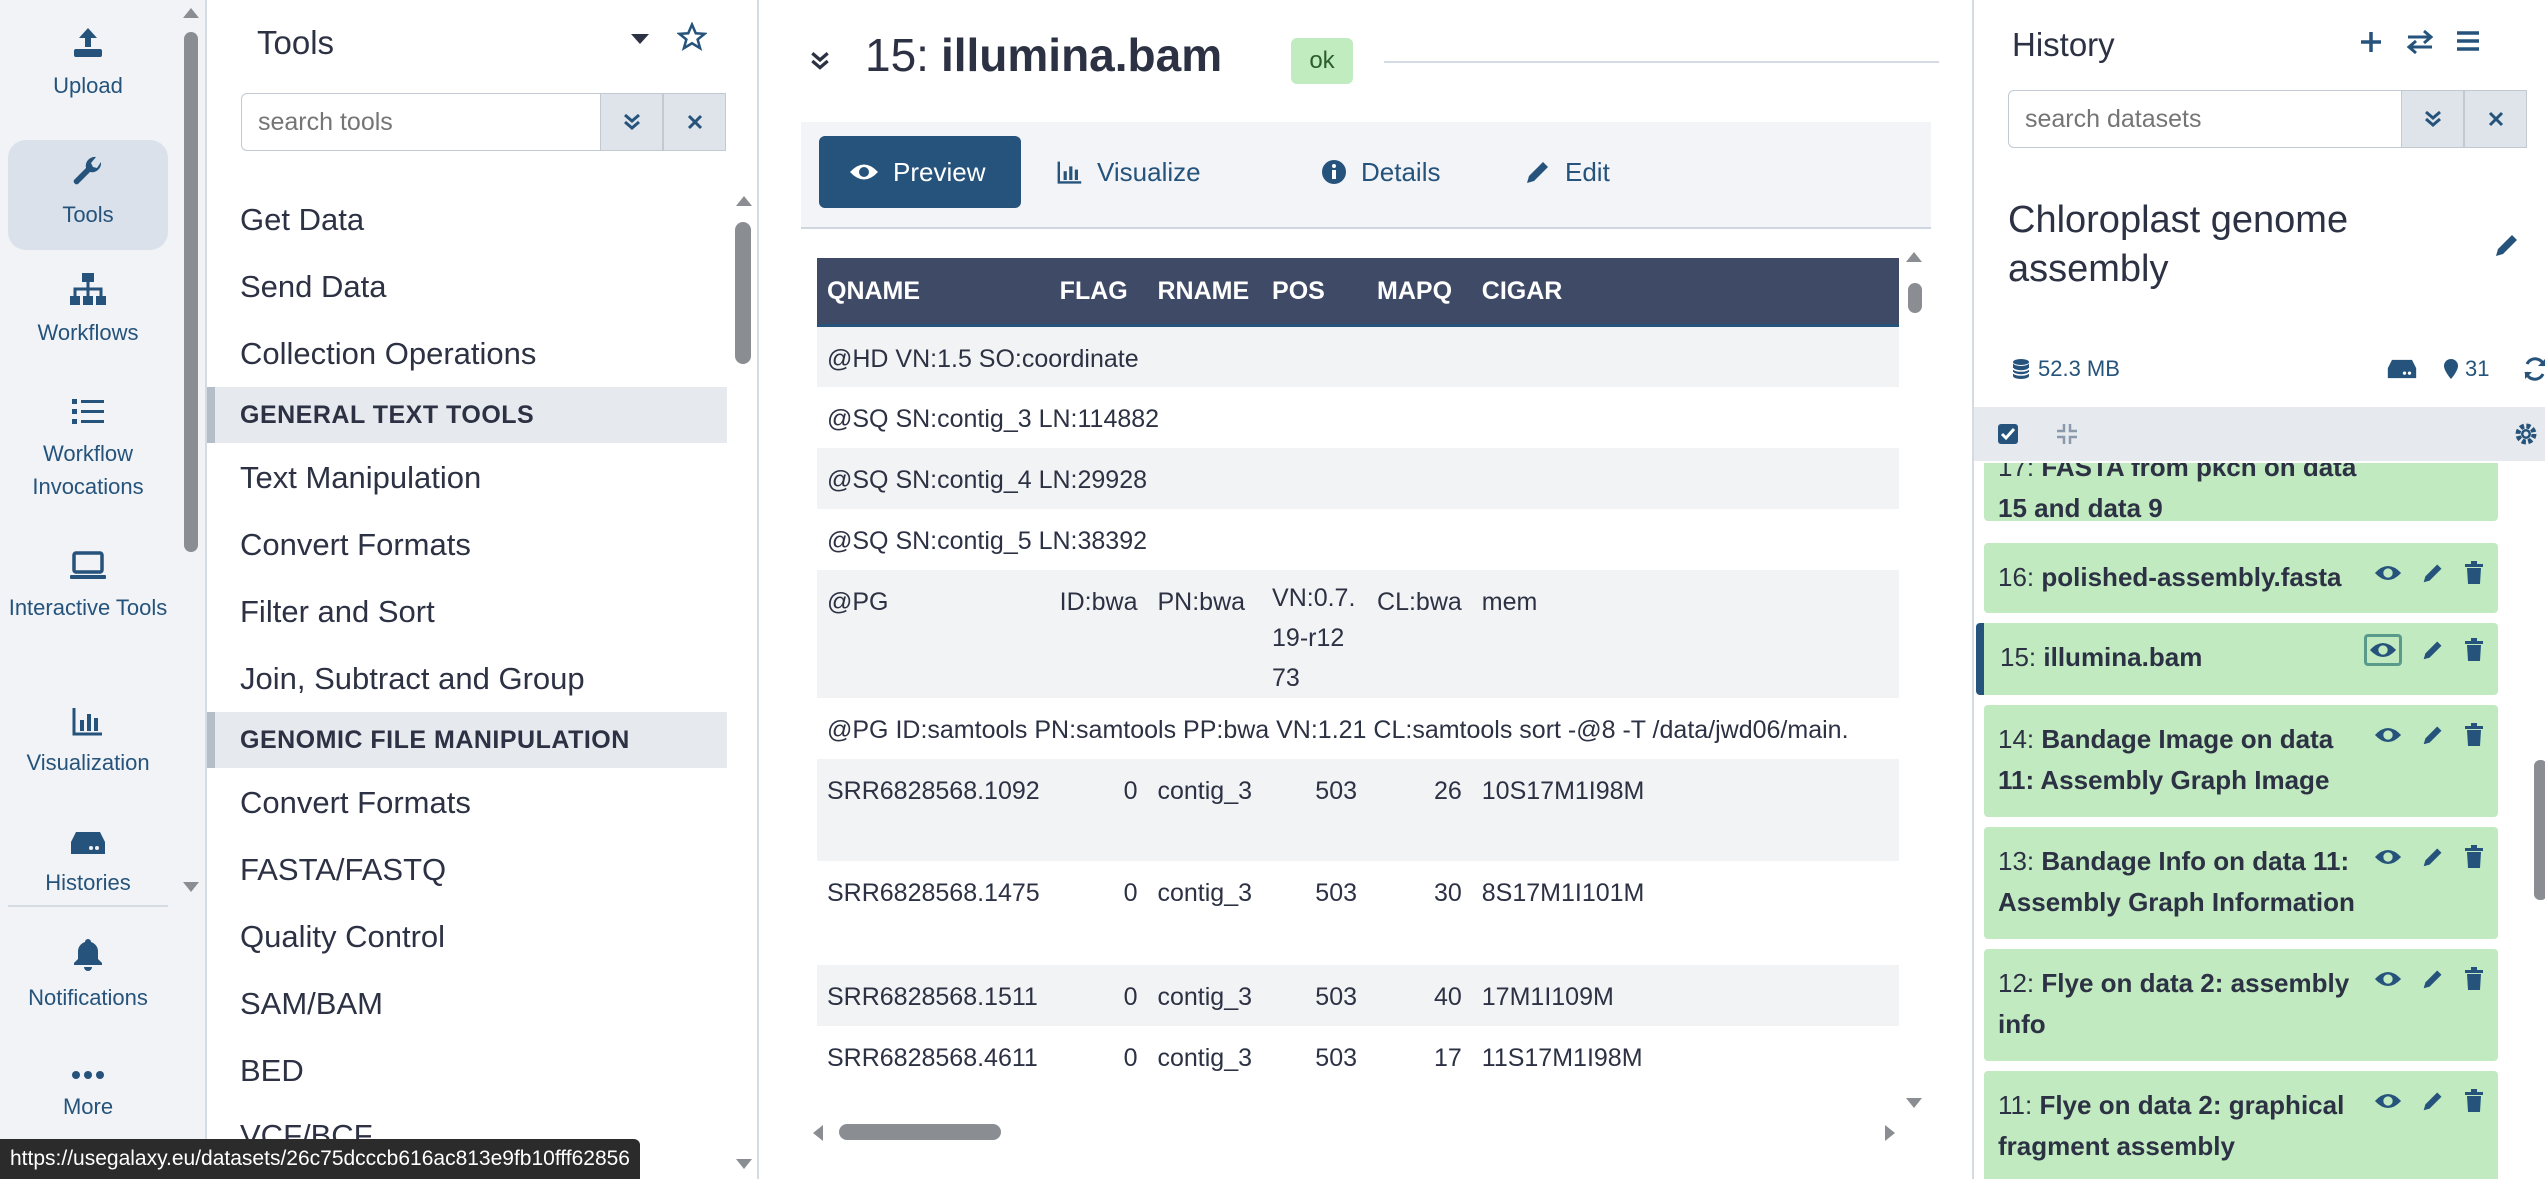  I want to click on select-all-icon, so click(2008, 434).